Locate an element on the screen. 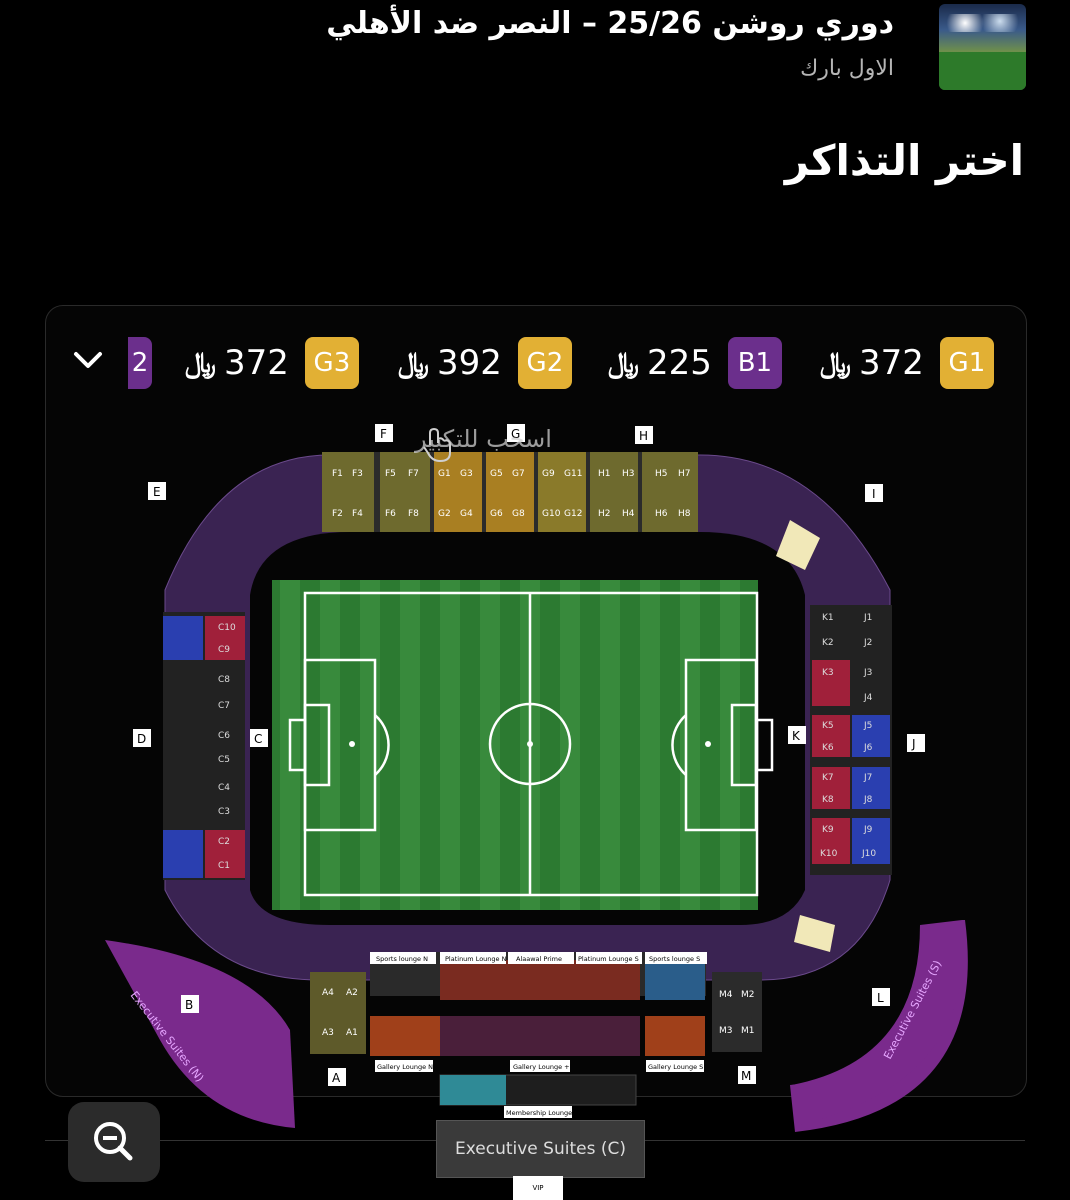 The height and width of the screenshot is (1200, 1070). svg-text: J8 is located at coordinates (868, 800).